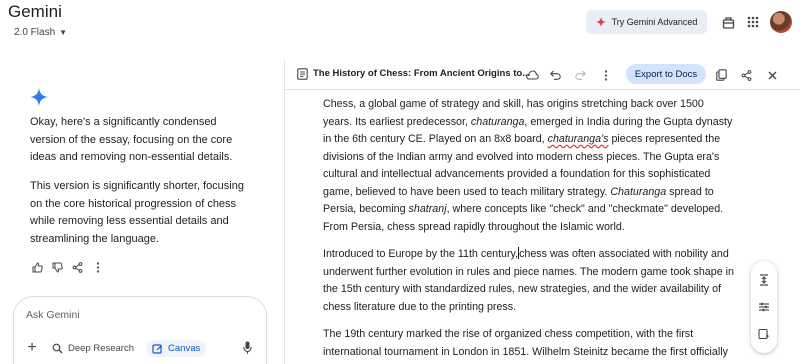 The image size is (800, 364). Describe the element at coordinates (157, 348) in the screenshot. I see `canvas-icon` at that location.